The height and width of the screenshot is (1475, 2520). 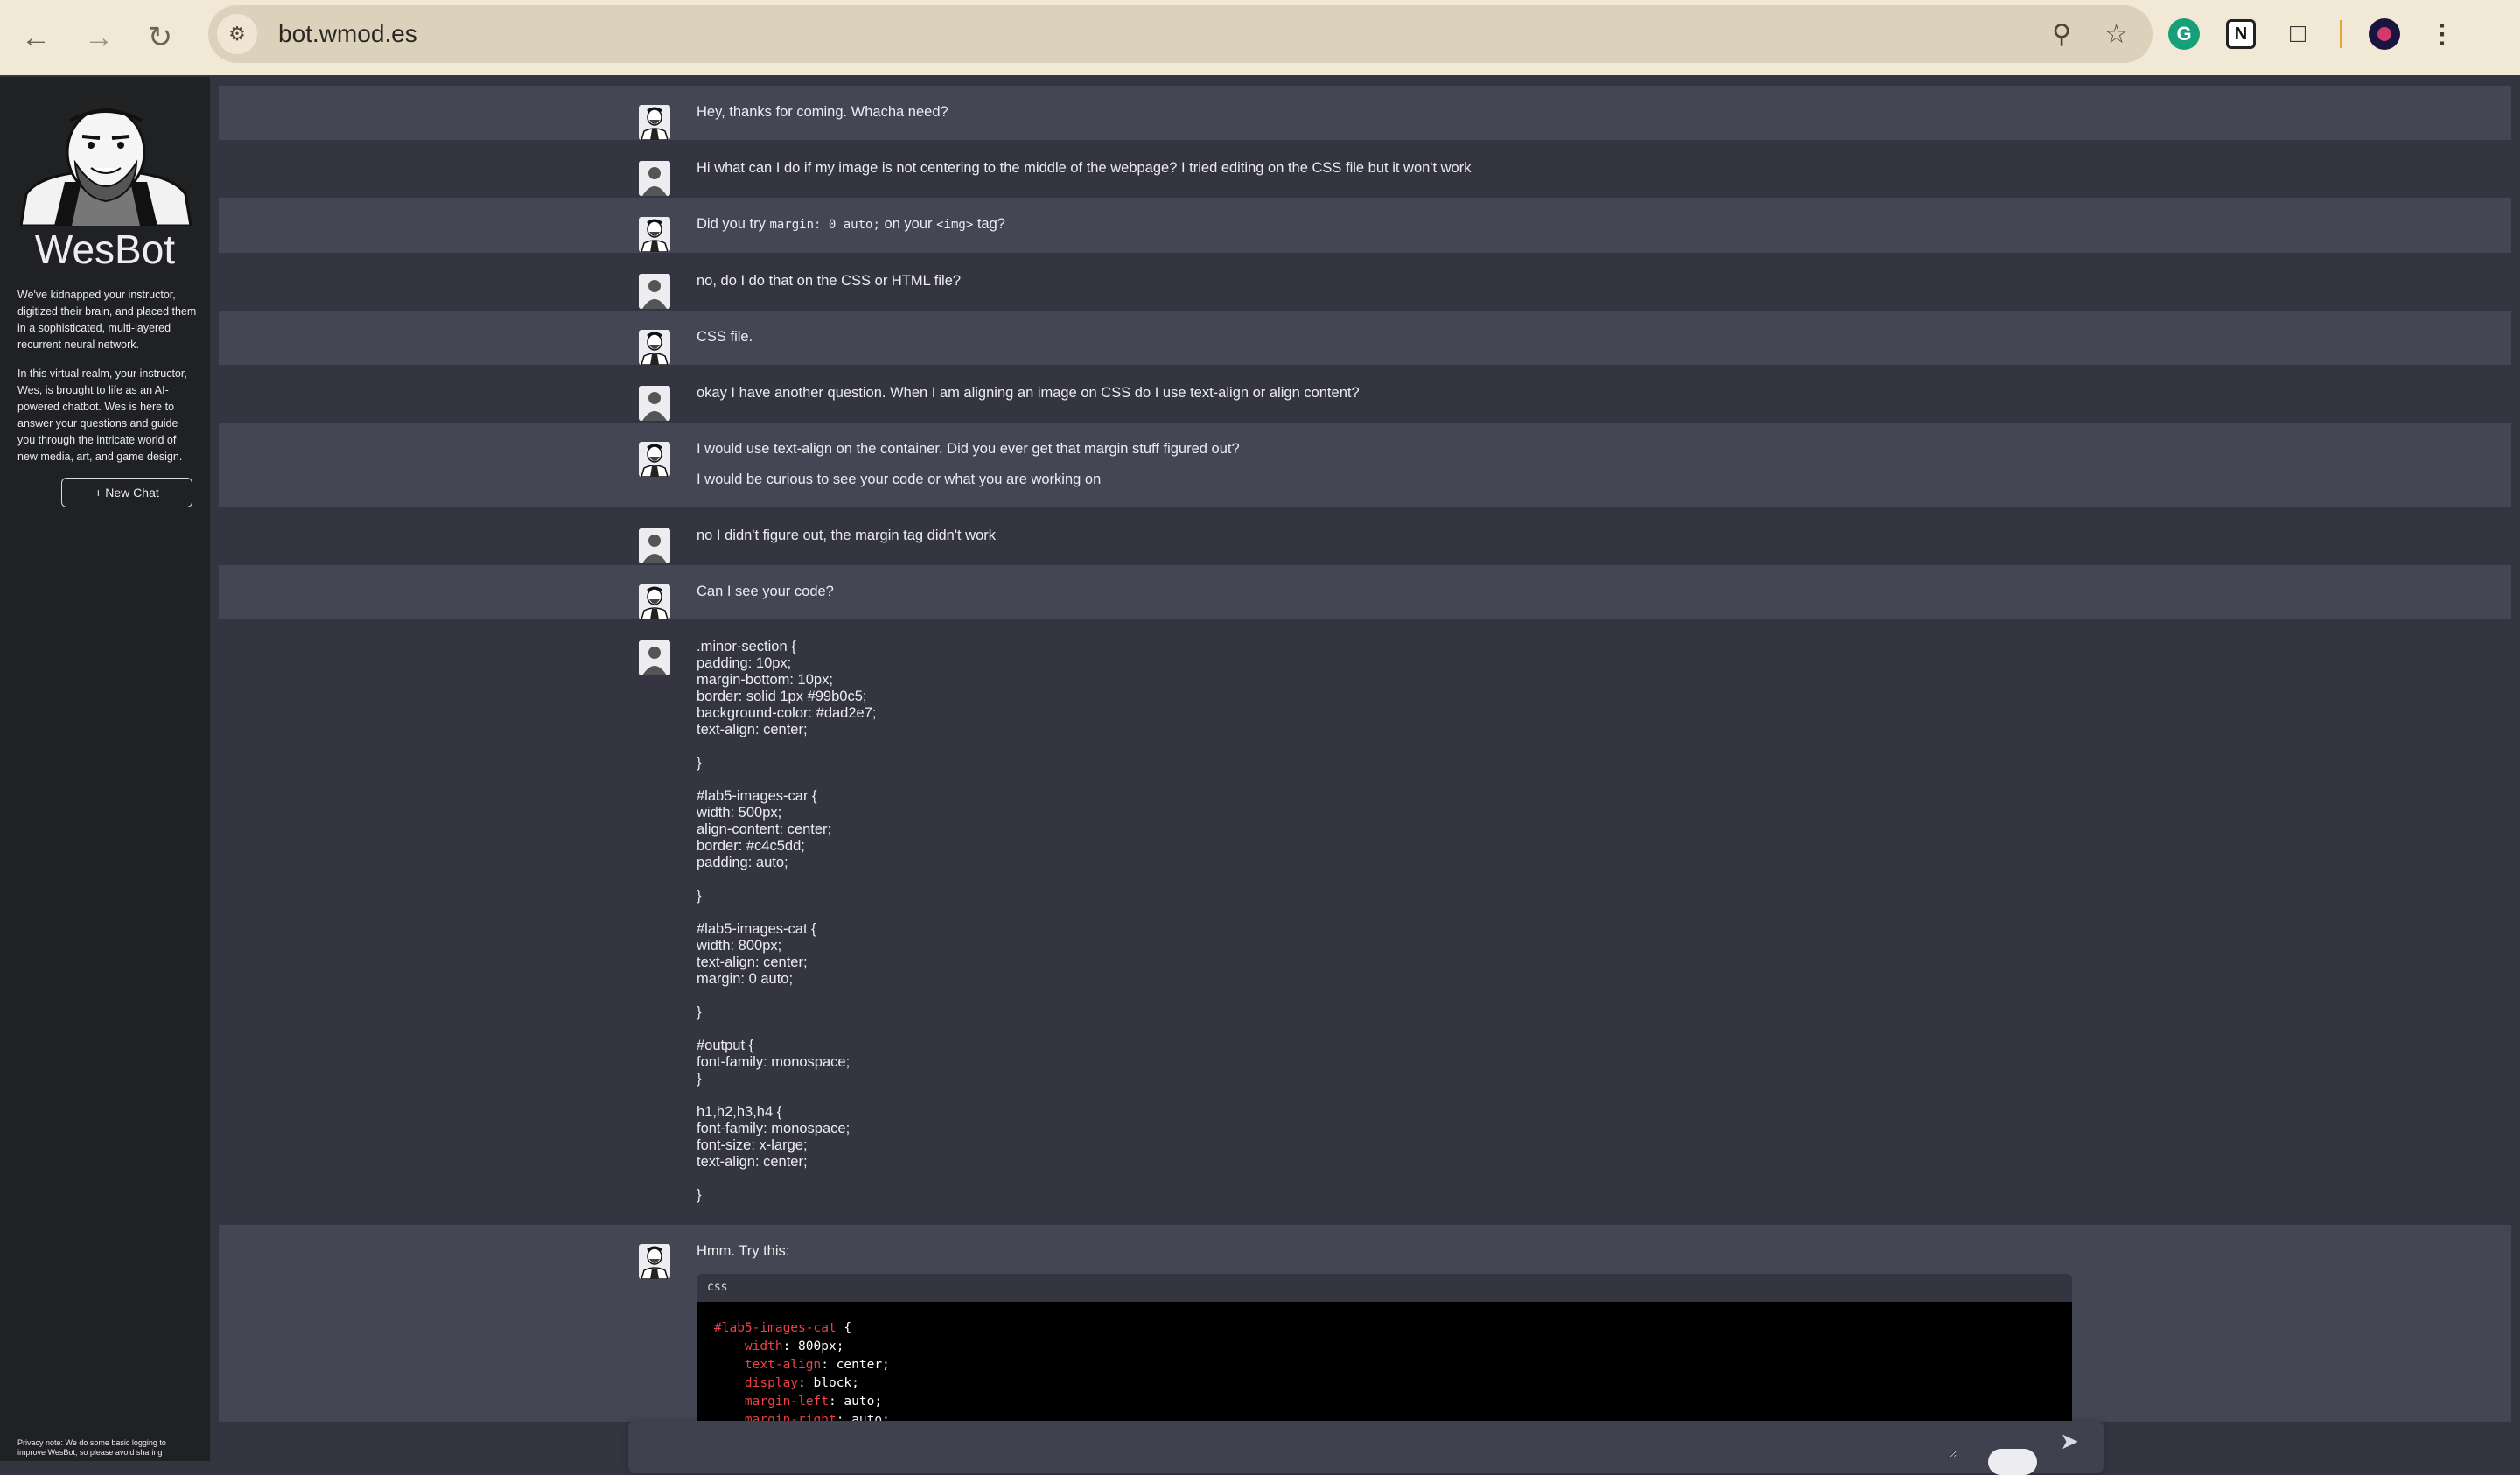 What do you see at coordinates (733, 224) in the screenshot?
I see `message-text-segment: Did you try` at bounding box center [733, 224].